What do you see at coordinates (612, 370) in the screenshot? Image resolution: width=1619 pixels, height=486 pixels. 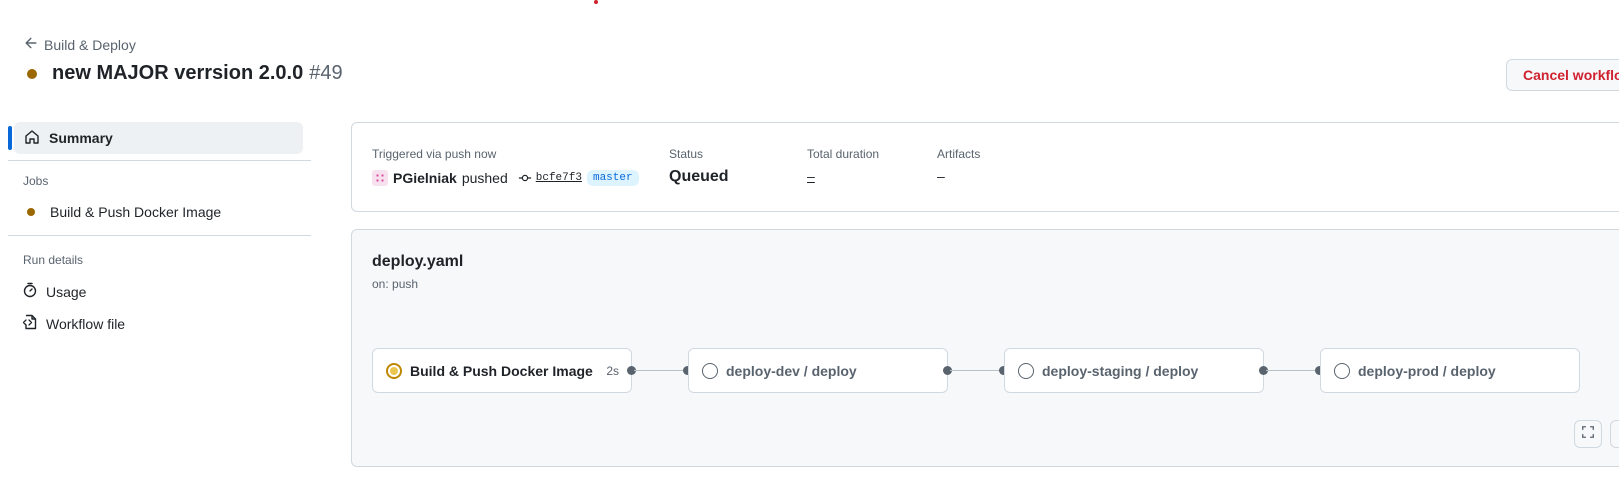 I see `job-duration: 2s` at bounding box center [612, 370].